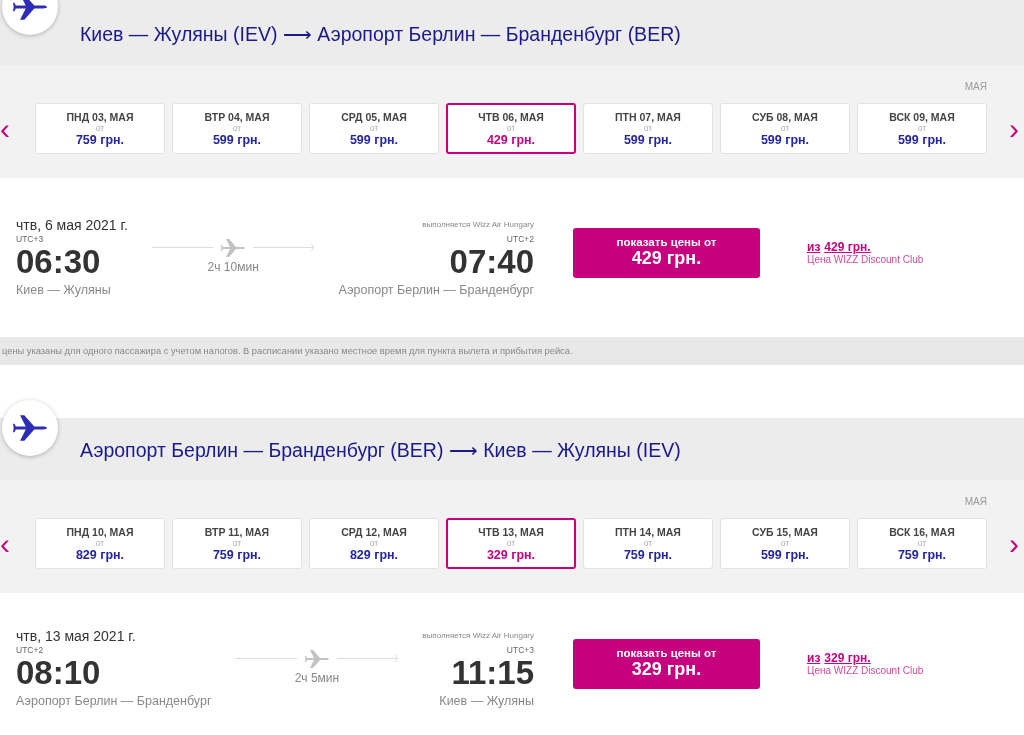 Image resolution: width=1024 pixels, height=735 pixels. Describe the element at coordinates (511, 139) in the screenshot. I see `day-price: 429 грн.` at that location.